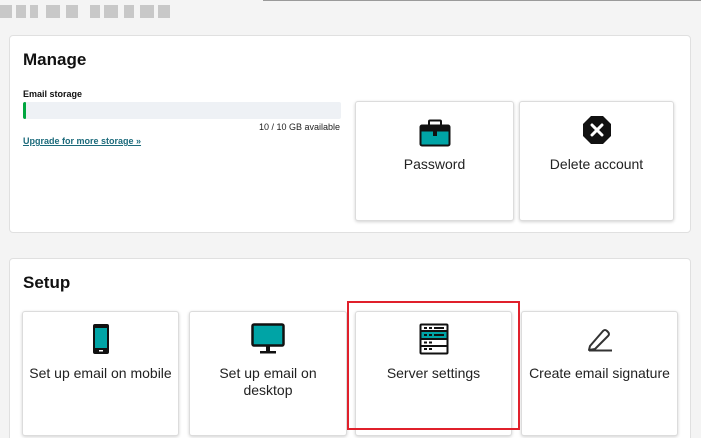 The width and height of the screenshot is (701, 438). I want to click on server-settings-tile: Server settings, so click(433, 373).